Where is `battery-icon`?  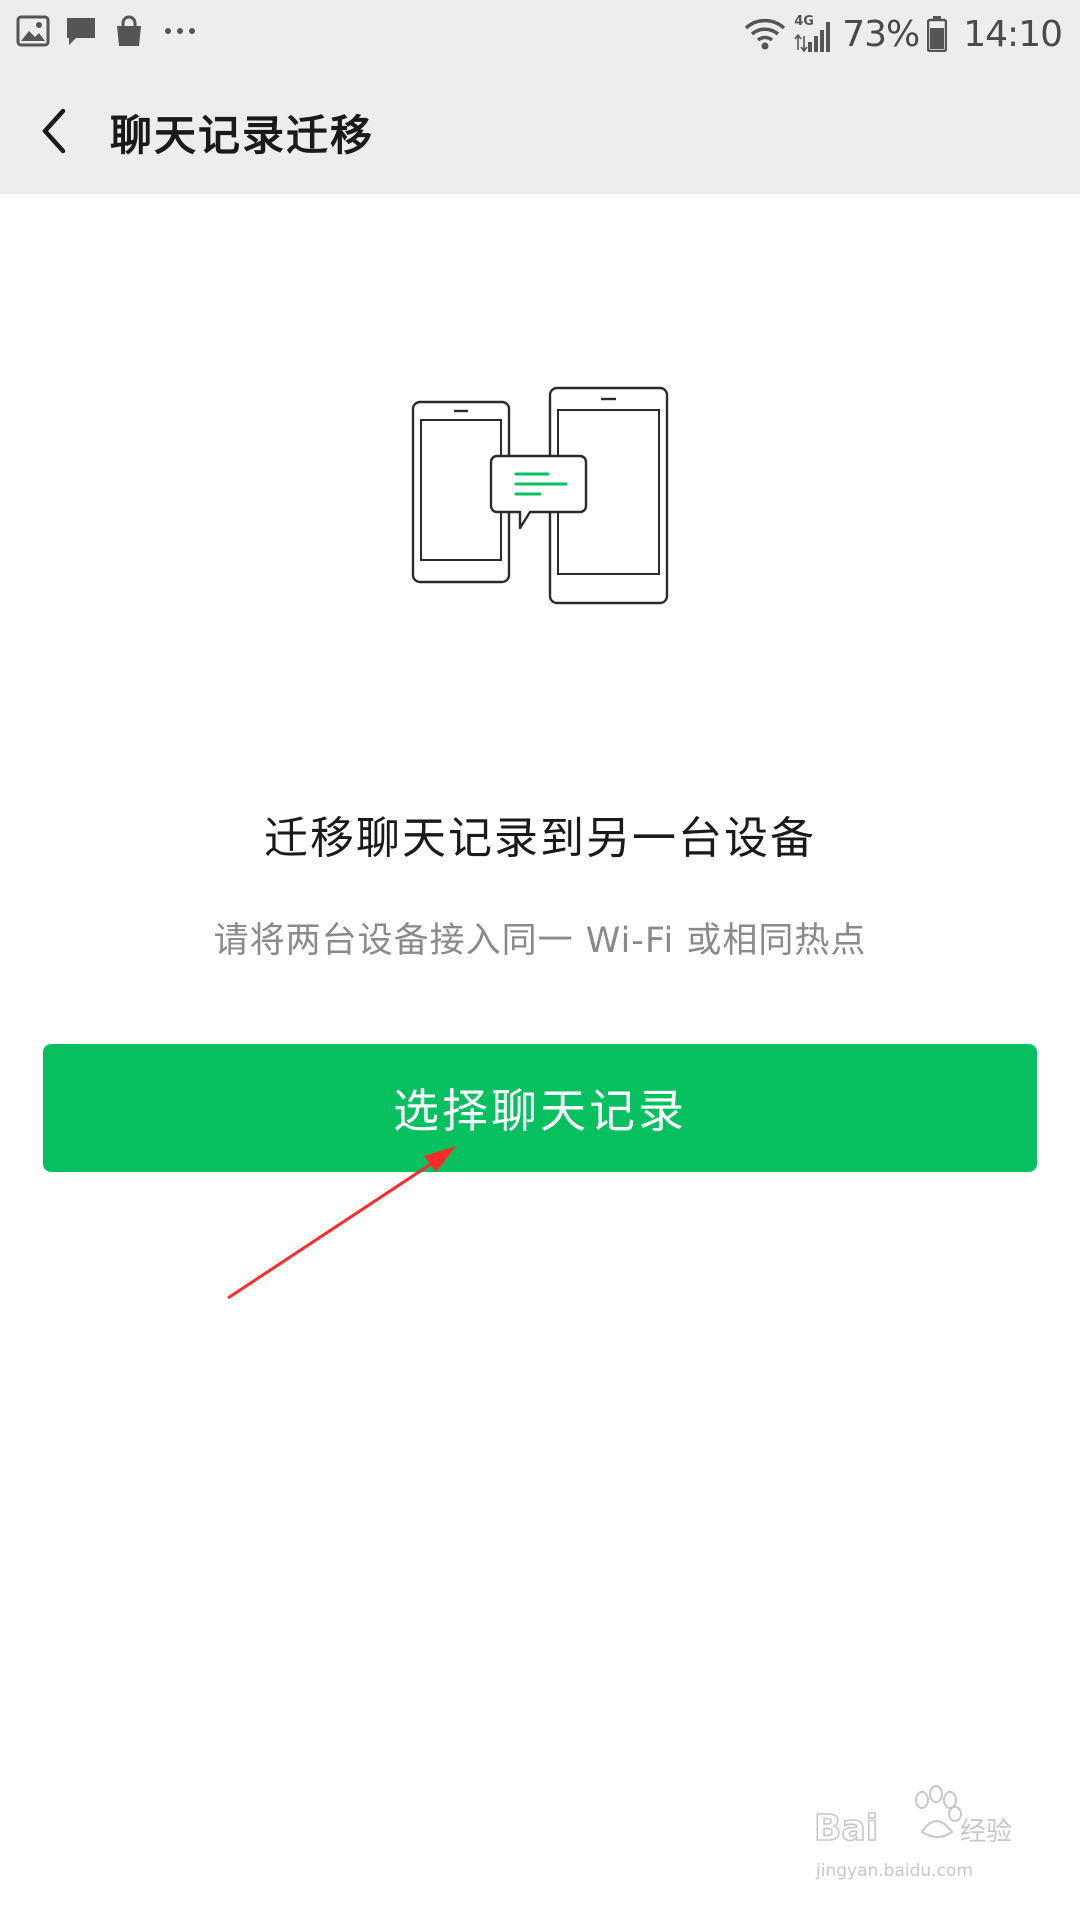
battery-icon is located at coordinates (937, 34).